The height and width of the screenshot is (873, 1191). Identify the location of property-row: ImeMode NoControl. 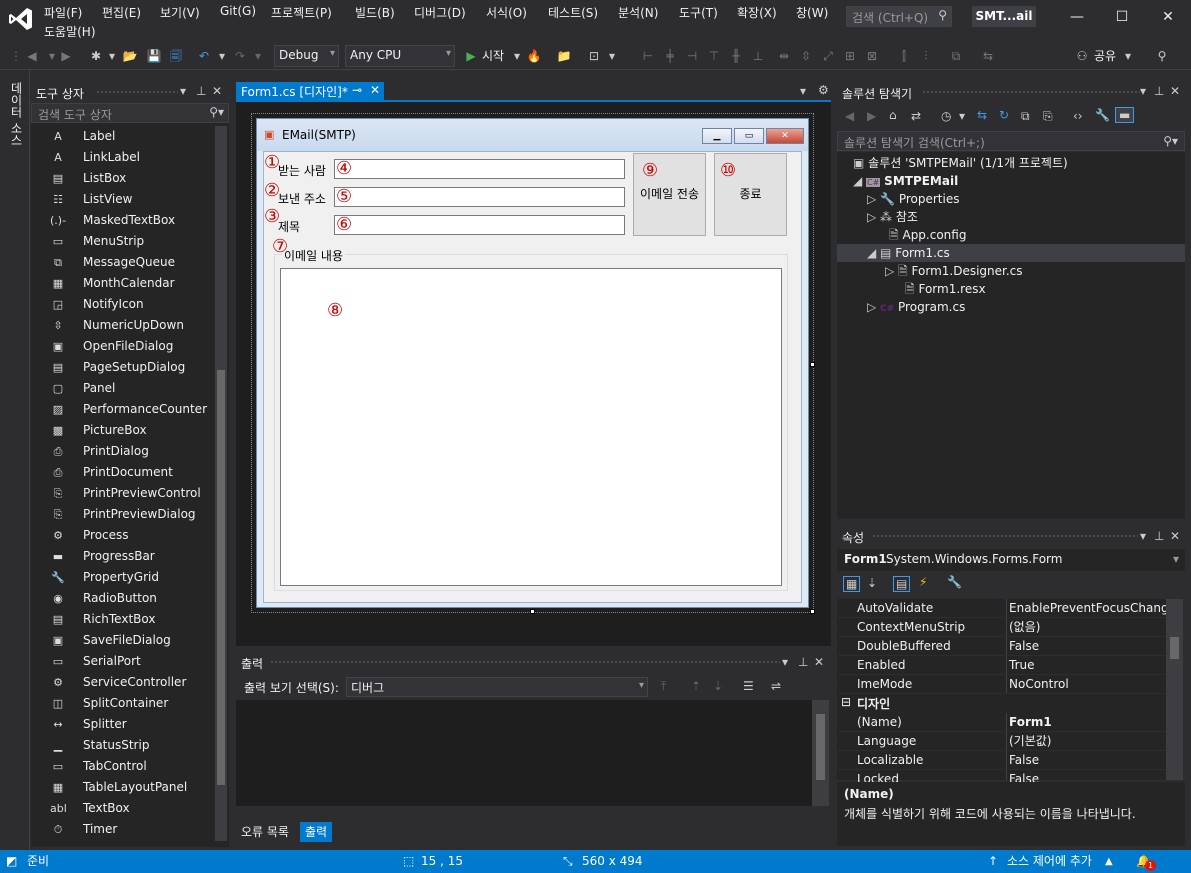
(1002, 684).